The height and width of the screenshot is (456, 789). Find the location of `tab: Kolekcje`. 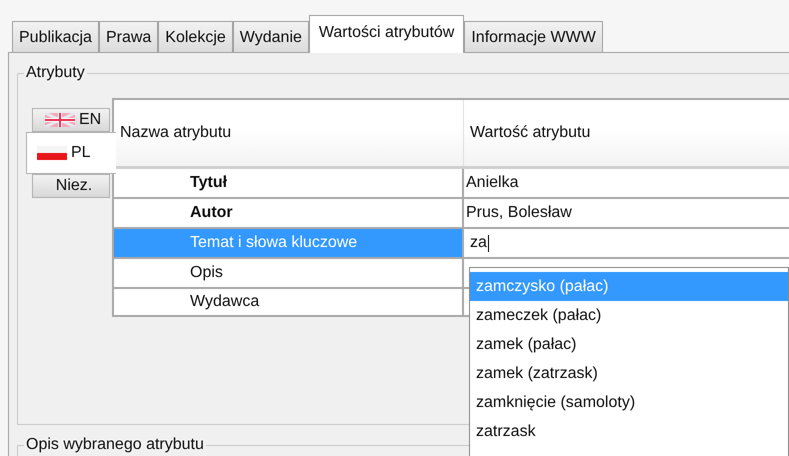

tab: Kolekcje is located at coordinates (195, 36).